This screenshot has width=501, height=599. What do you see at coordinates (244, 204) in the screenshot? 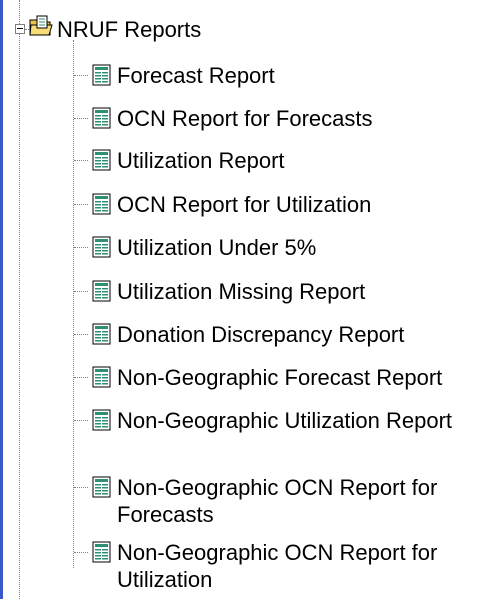
I see `tree-item-label: OCN Report for Utilization` at bounding box center [244, 204].